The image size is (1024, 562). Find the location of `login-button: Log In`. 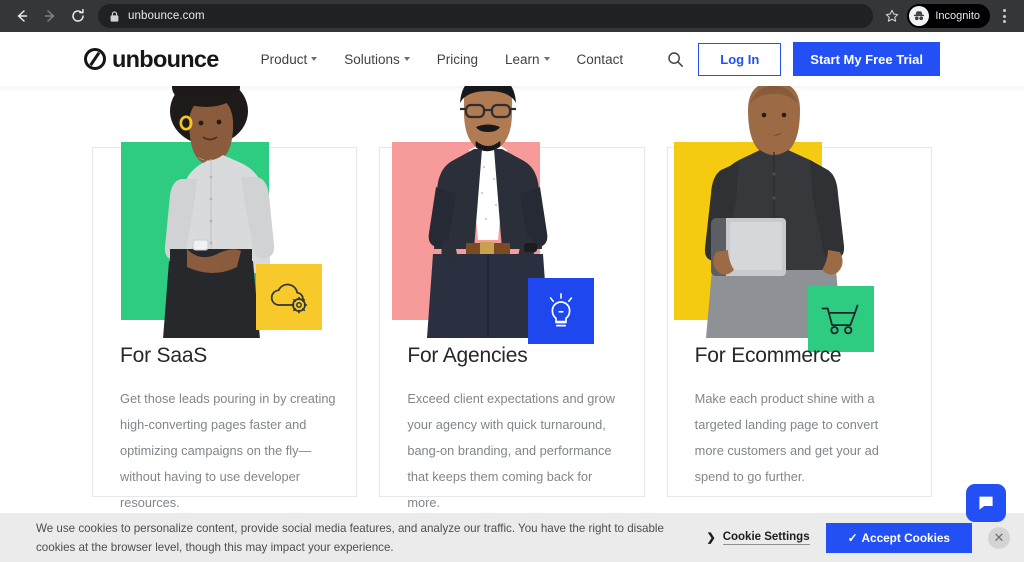

login-button: Log In is located at coordinates (740, 59).